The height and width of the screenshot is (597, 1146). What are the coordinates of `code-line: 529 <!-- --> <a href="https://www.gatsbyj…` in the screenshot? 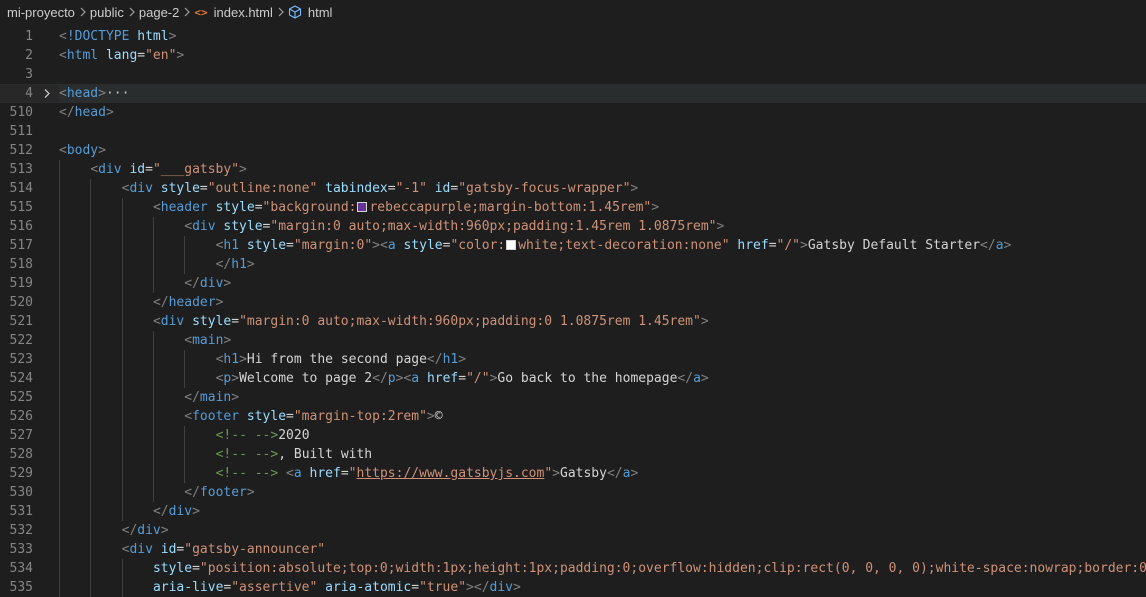 It's located at (573, 473).